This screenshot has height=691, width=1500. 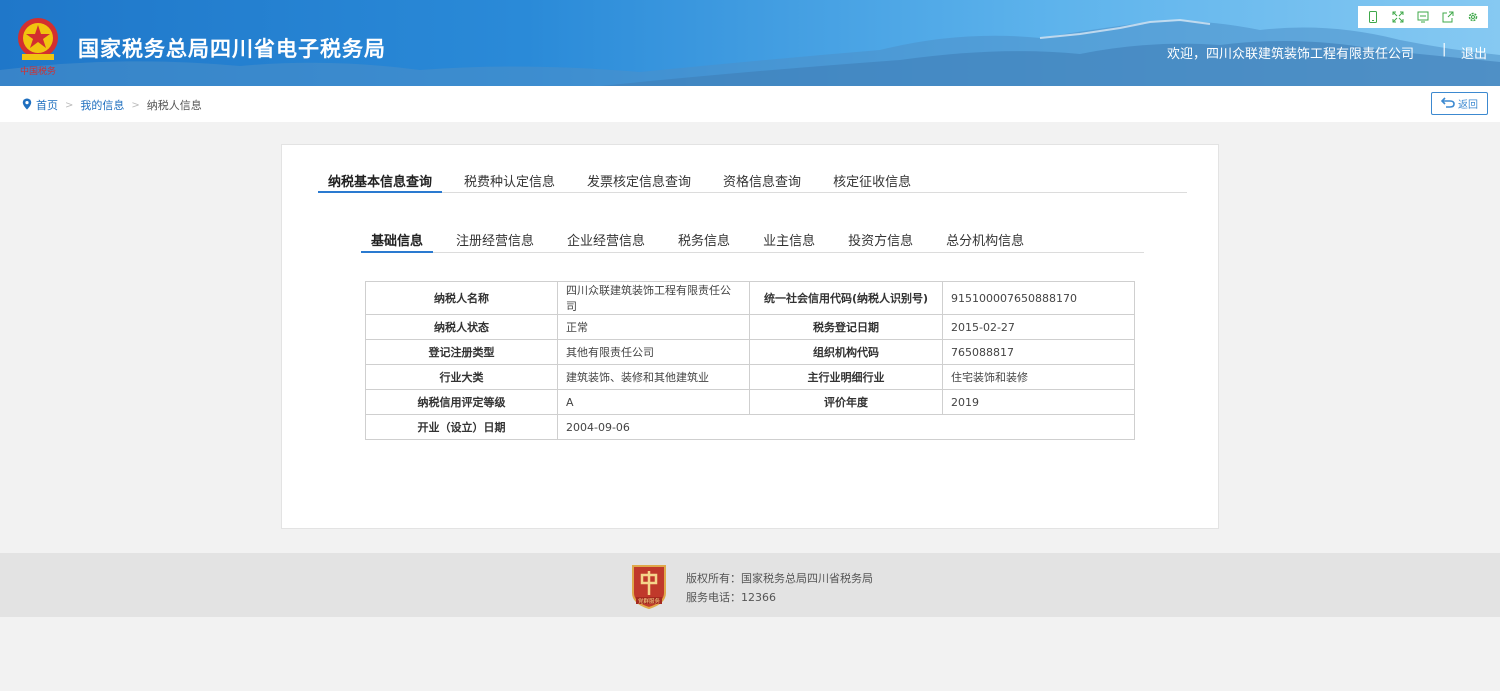 What do you see at coordinates (846, 352) in the screenshot?
I see `table-label: 组织机构代码` at bounding box center [846, 352].